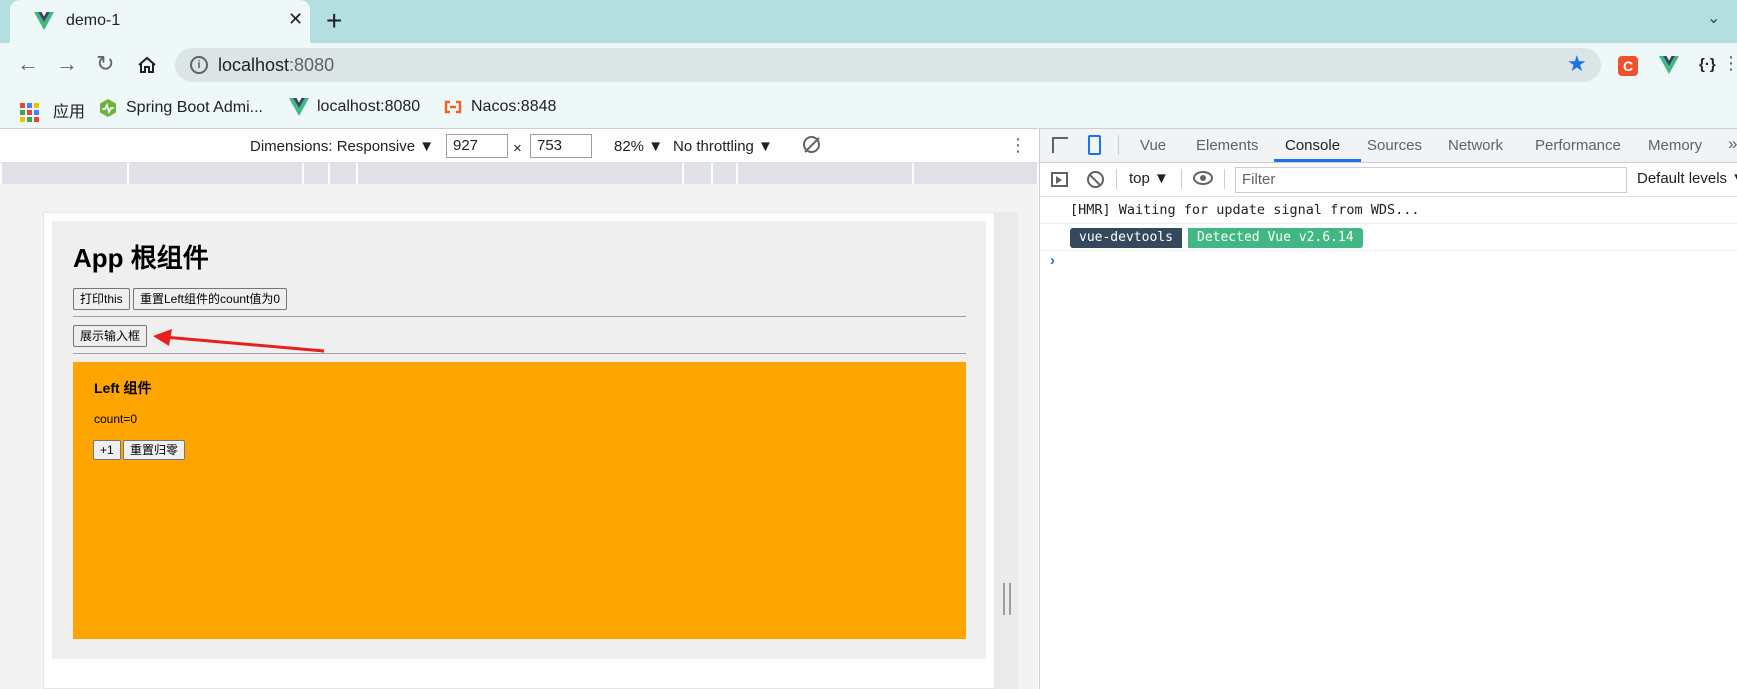  I want to click on console-sidebar-icon, so click(1059, 179).